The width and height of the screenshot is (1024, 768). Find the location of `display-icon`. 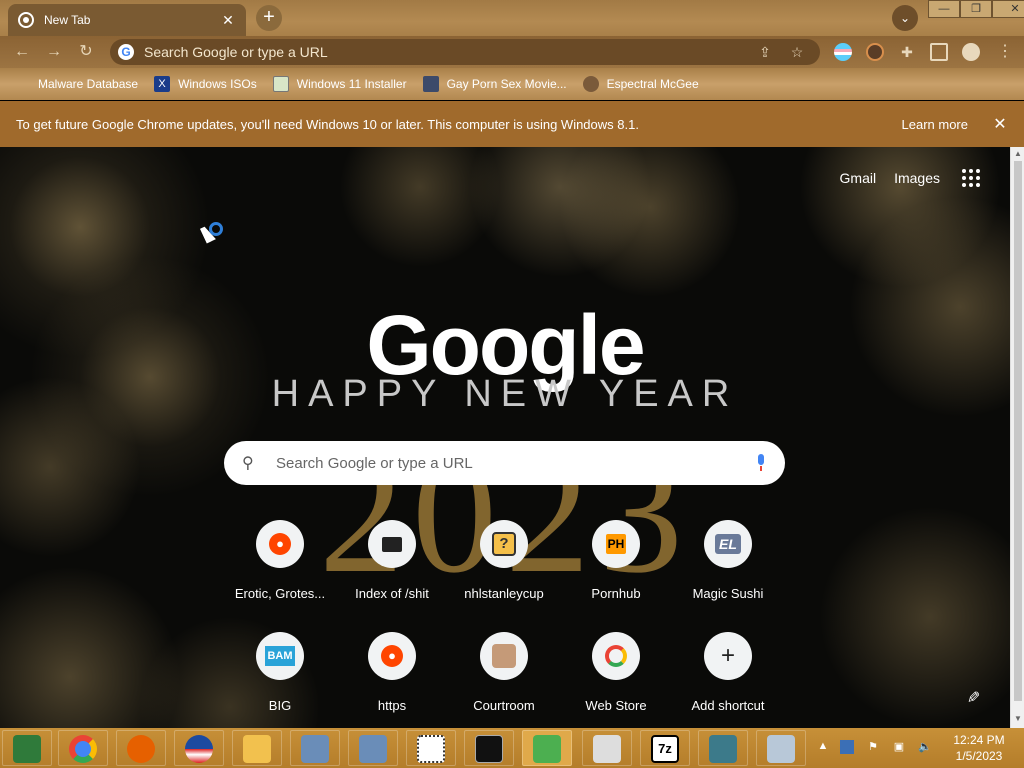

display-icon is located at coordinates (781, 749).